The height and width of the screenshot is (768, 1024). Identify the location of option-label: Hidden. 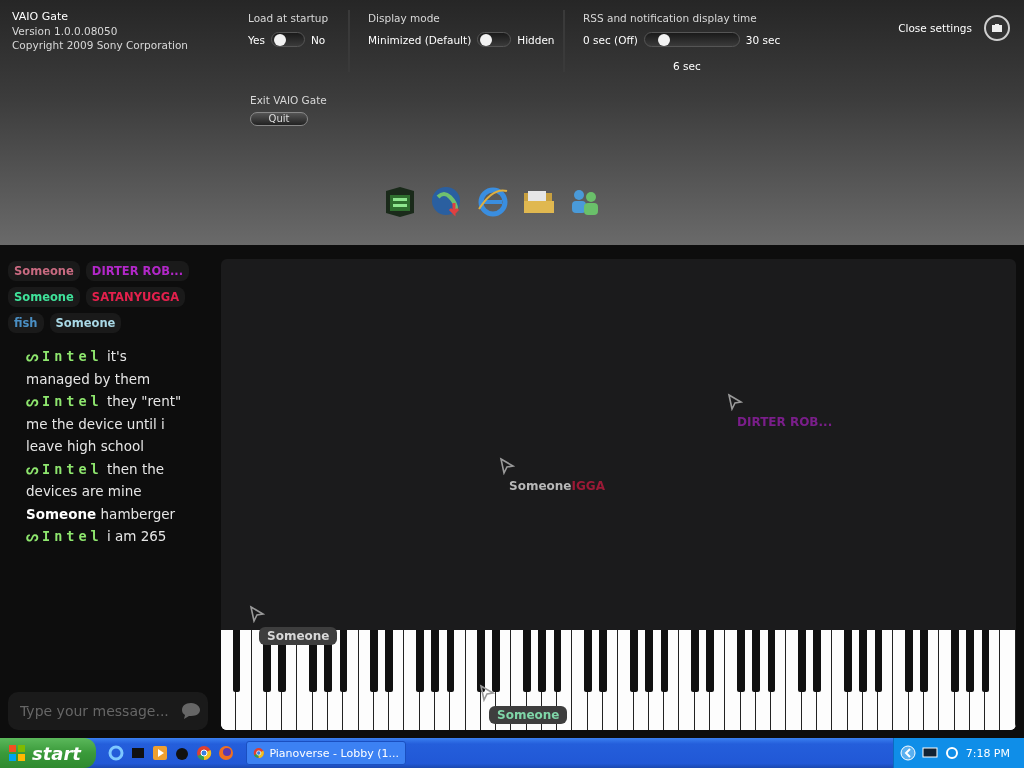
(536, 39).